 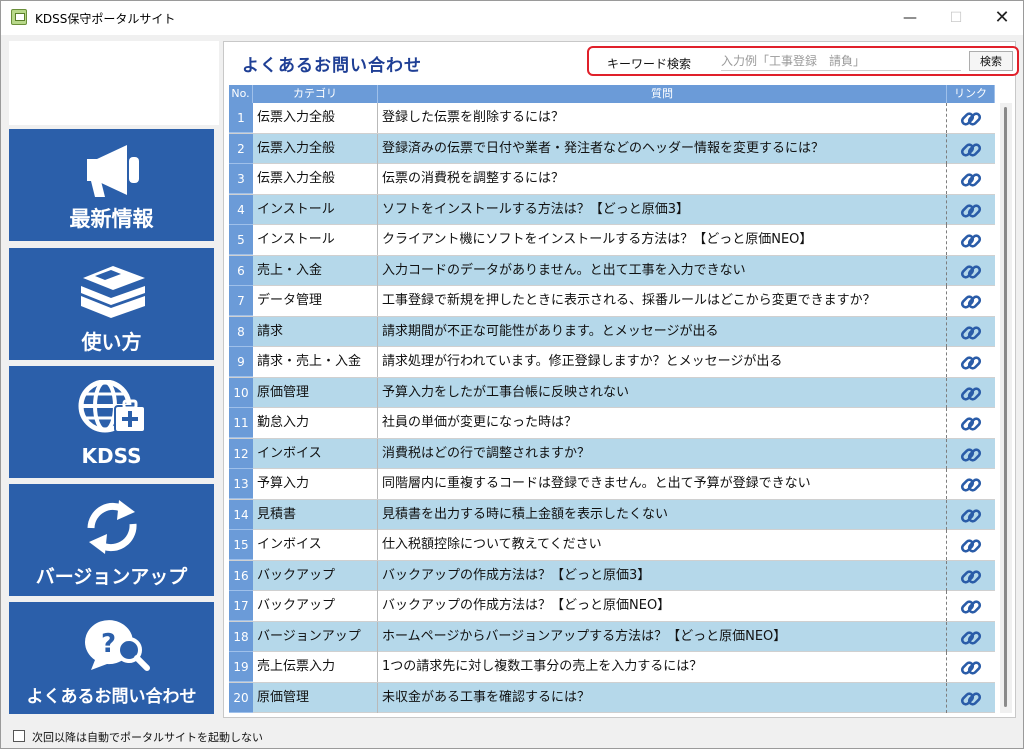 I want to click on row-category: 原価管理, so click(x=315, y=697).